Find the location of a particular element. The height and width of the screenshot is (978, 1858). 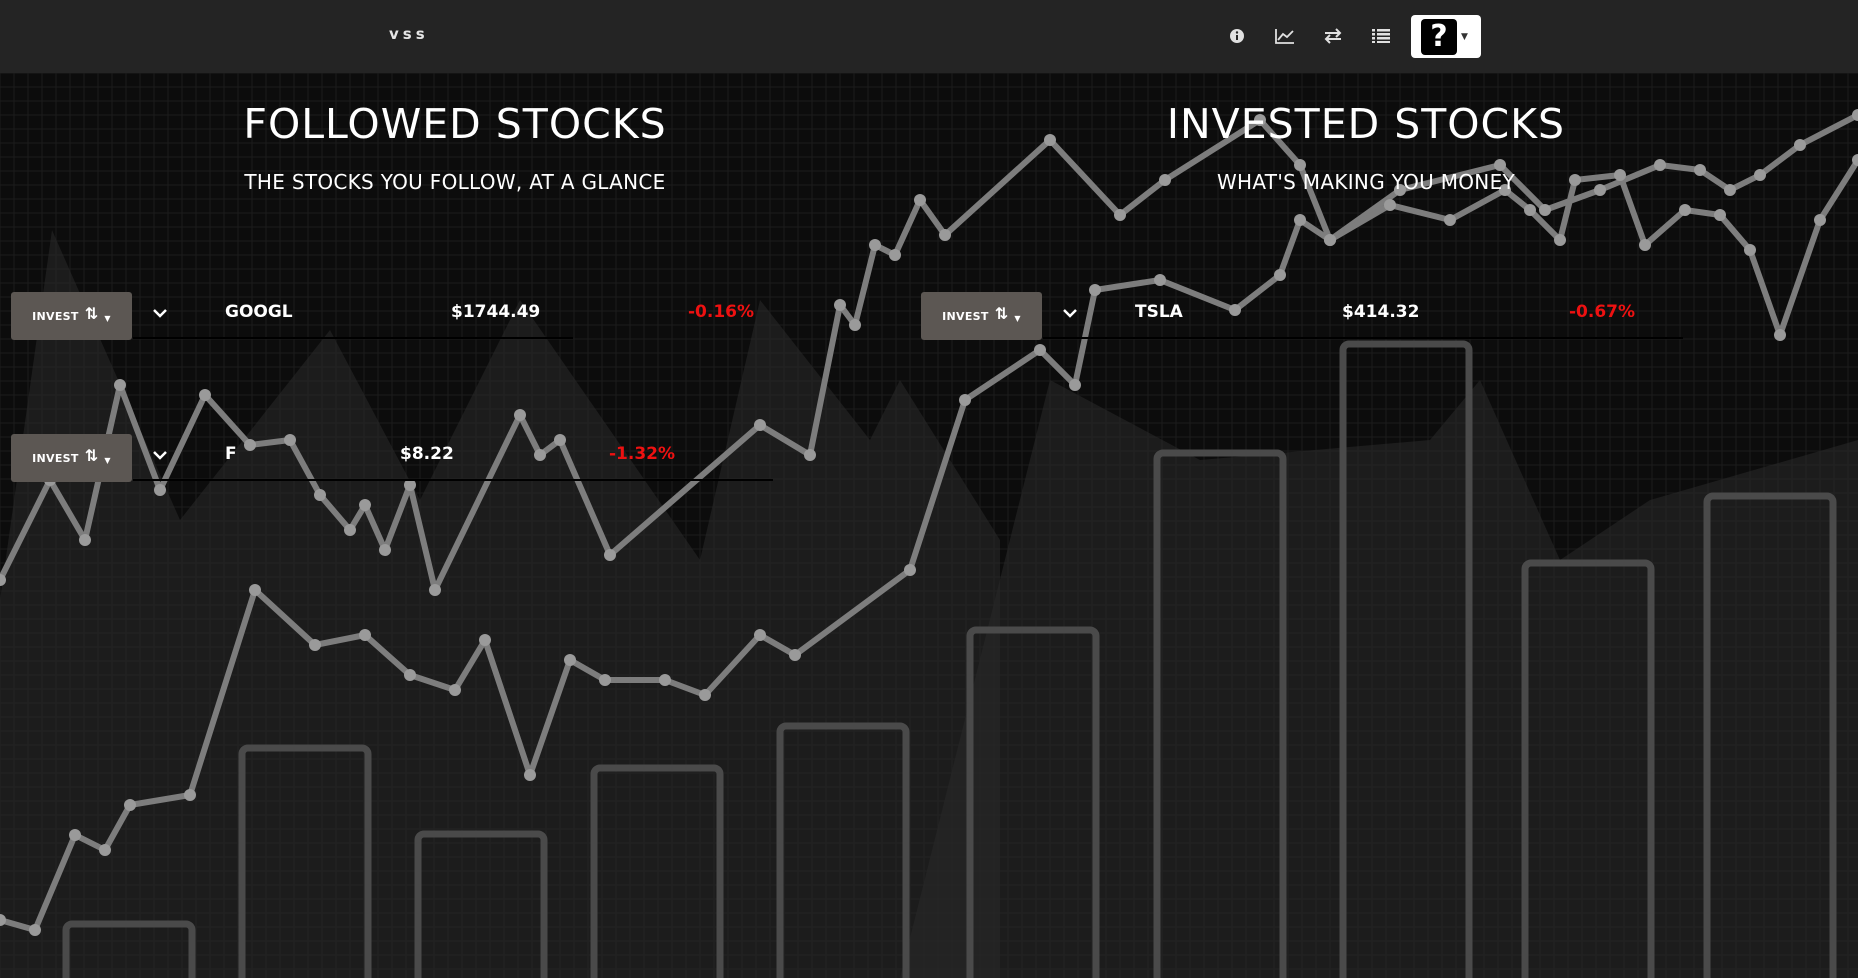

info-icon is located at coordinates (1237, 36).